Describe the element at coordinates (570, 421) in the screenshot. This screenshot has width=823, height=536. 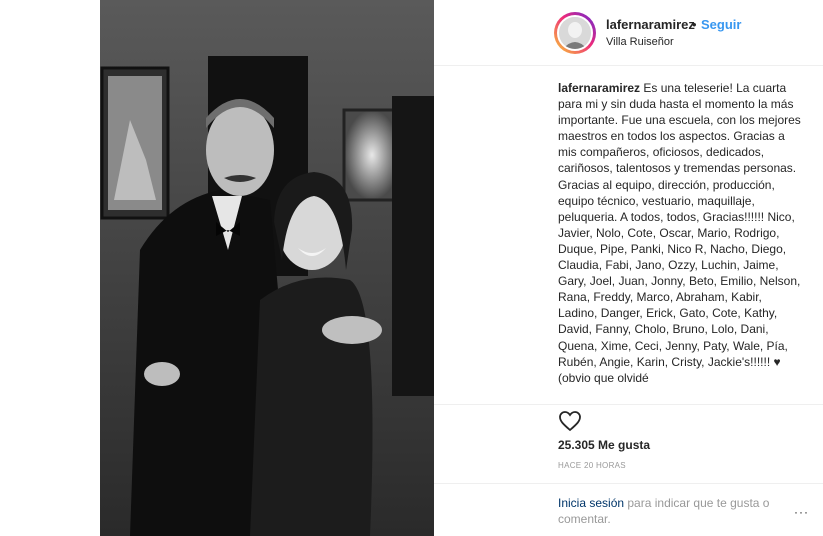
I see `heart-outline-icon` at that location.